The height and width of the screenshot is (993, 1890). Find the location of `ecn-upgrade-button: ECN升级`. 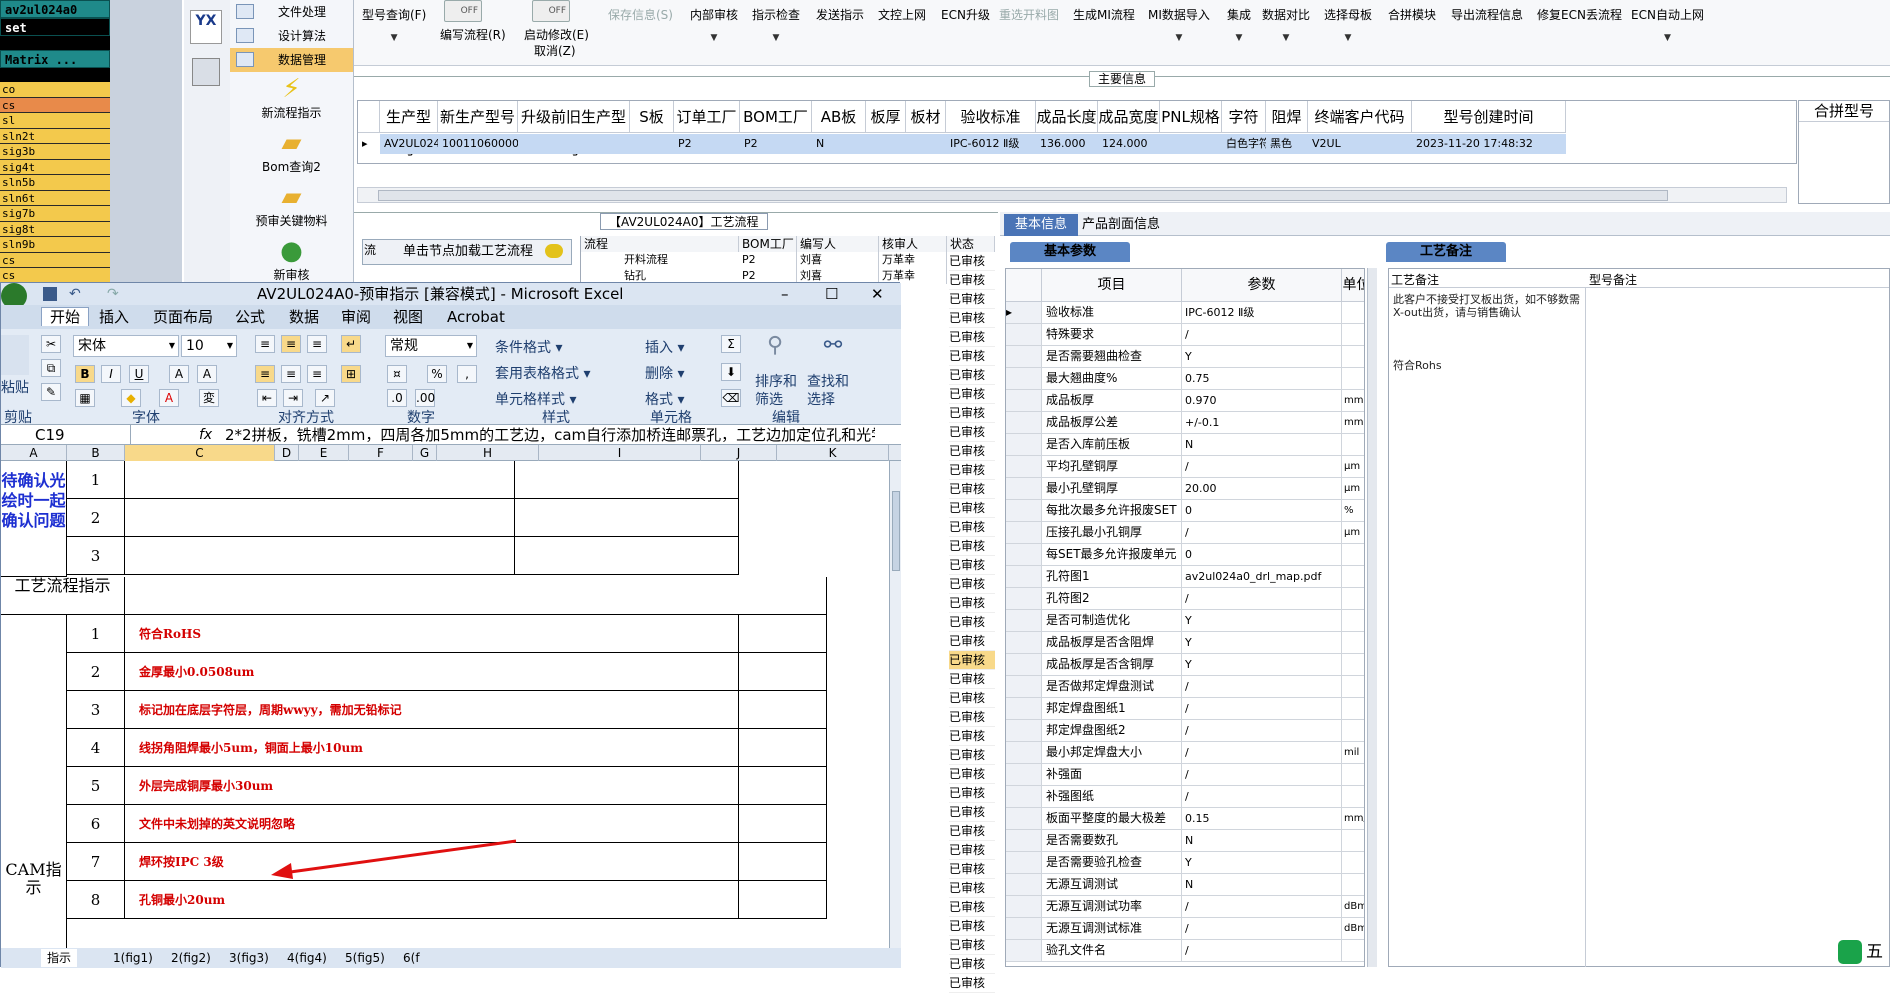

ecn-upgrade-button: ECN升级 is located at coordinates (965, 14).